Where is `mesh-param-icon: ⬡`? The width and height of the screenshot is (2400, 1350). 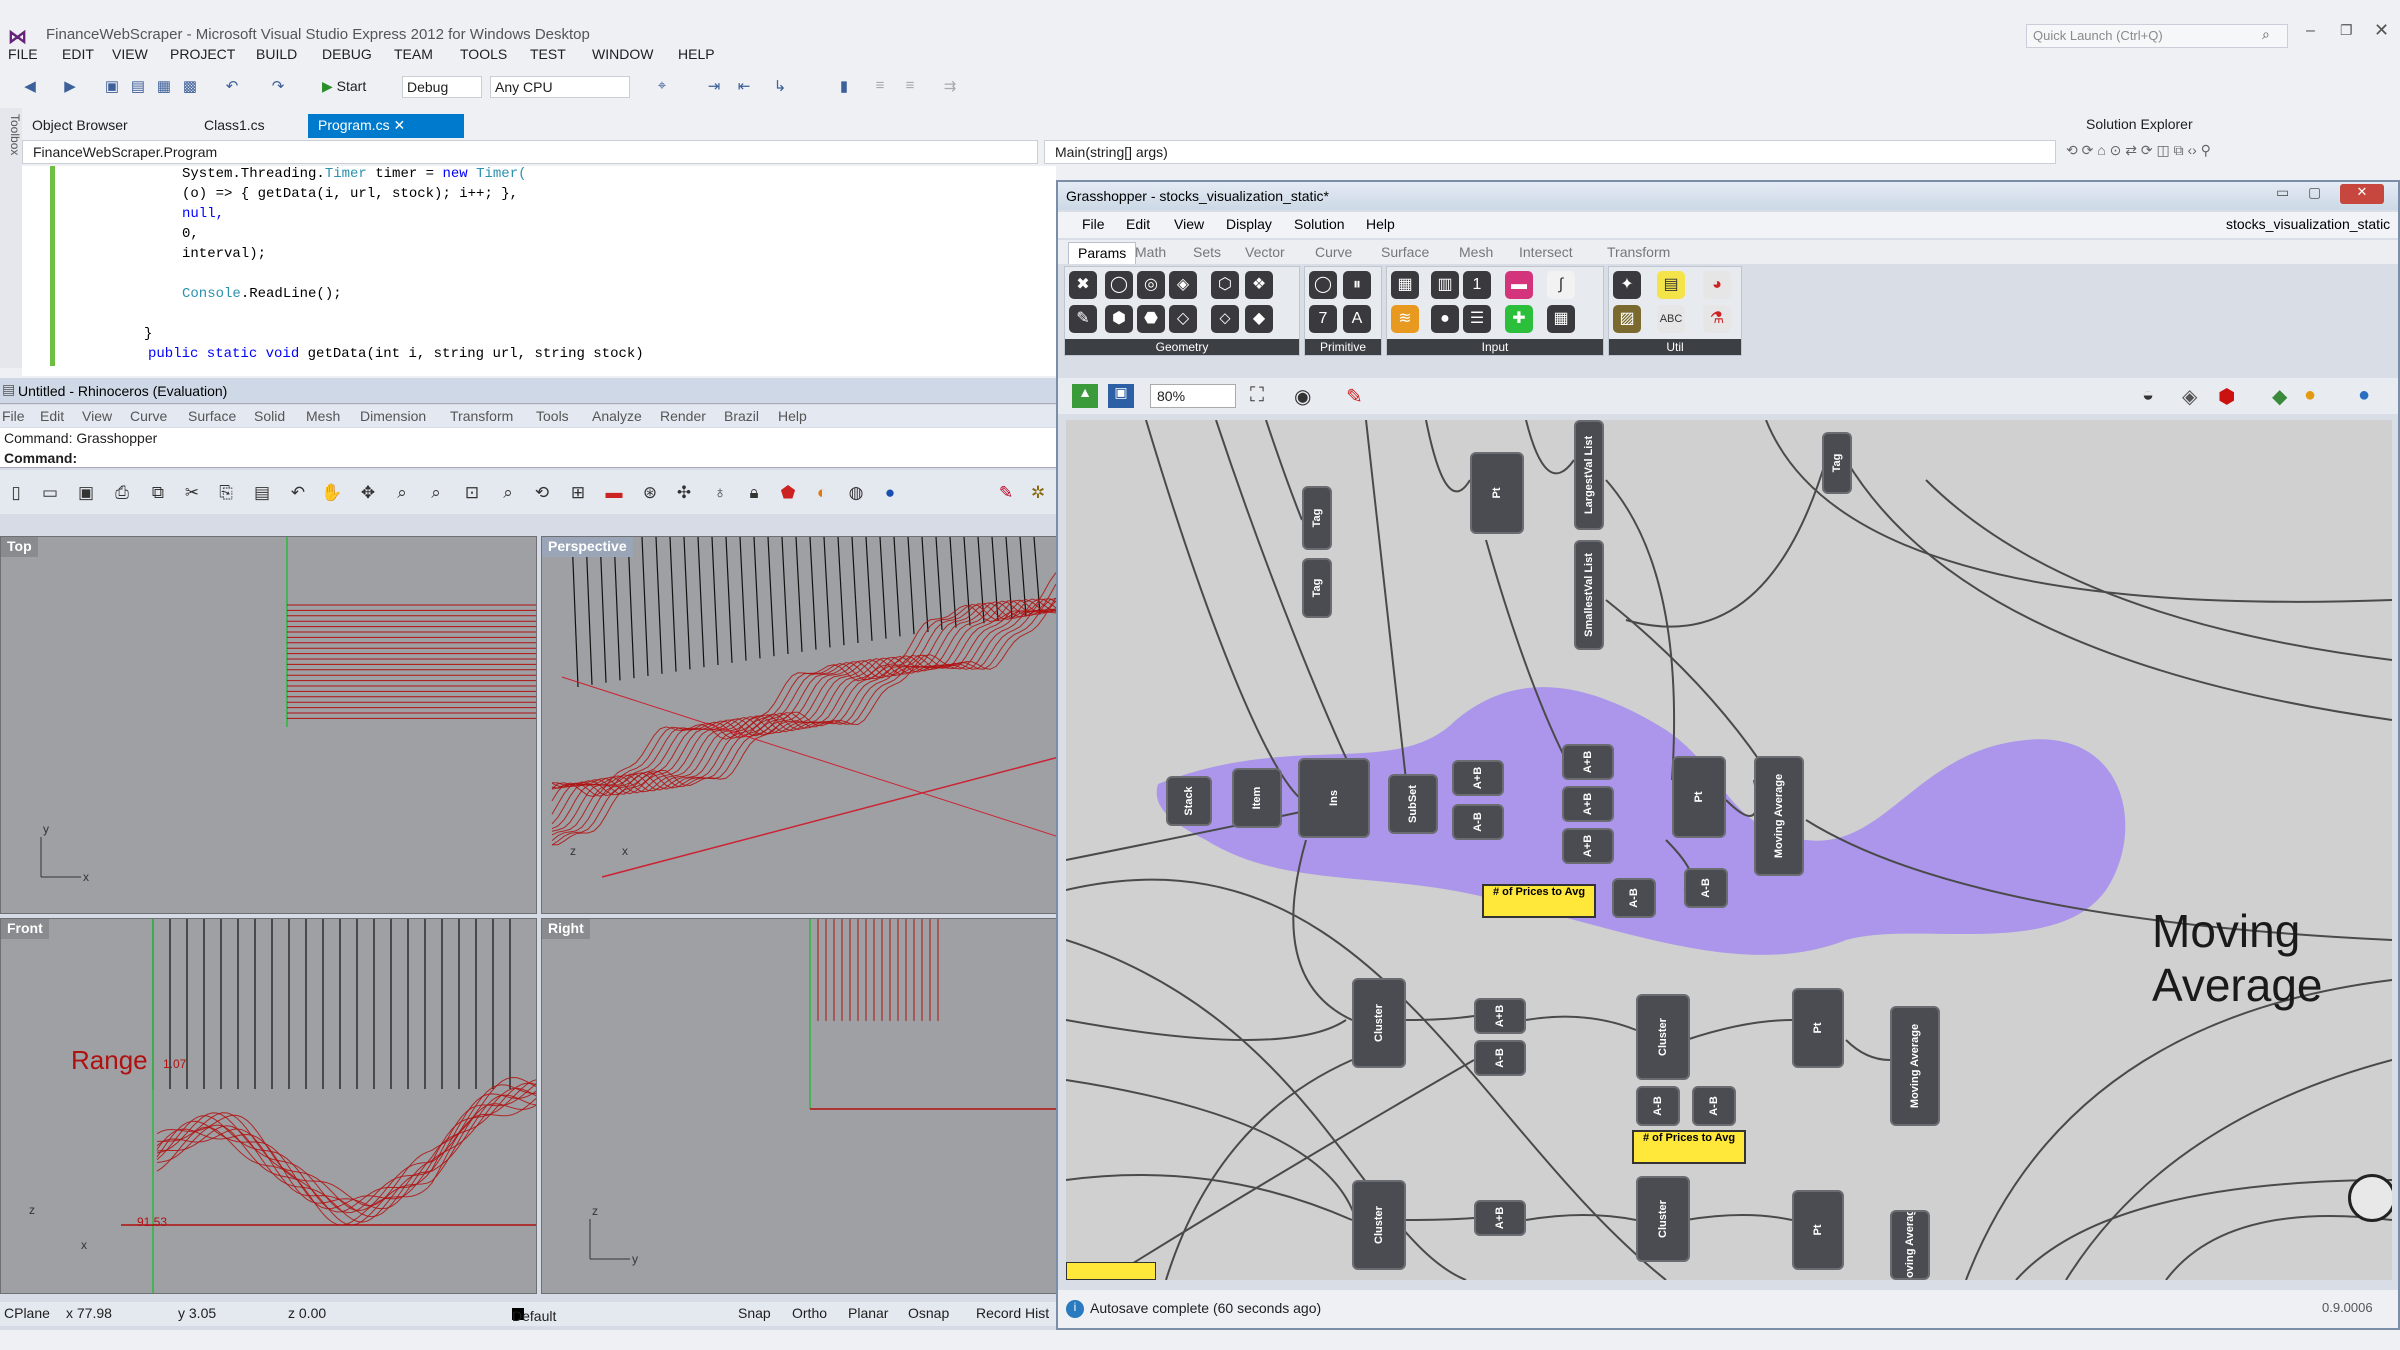 mesh-param-icon: ⬡ is located at coordinates (1225, 285).